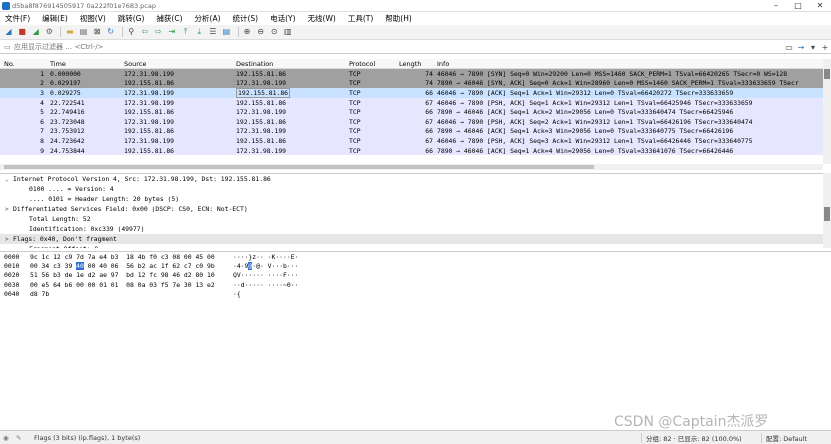 The height and width of the screenshot is (444, 831). Describe the element at coordinates (35, 32) in the screenshot. I see `restart-capture-icon: ◢` at that location.